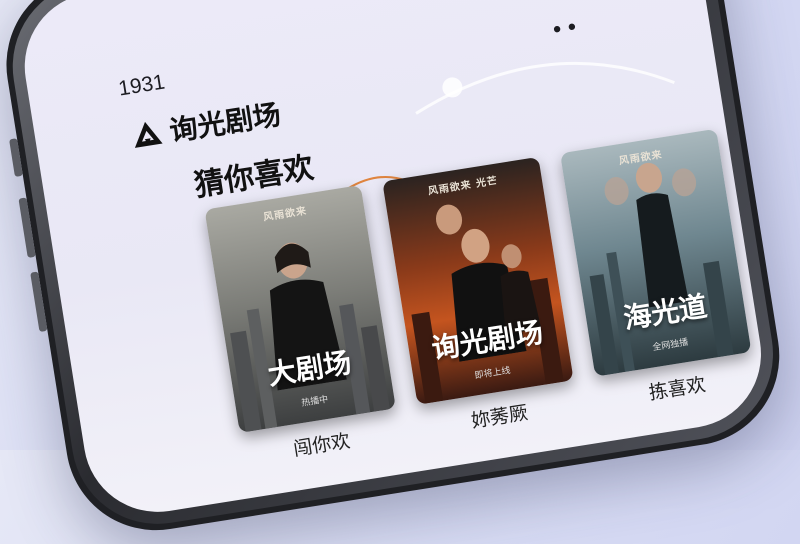 The height and width of the screenshot is (544, 800). Describe the element at coordinates (656, 252) in the screenshot. I see `poster-image: 风雨欲来 海光道 全网独播` at that location.